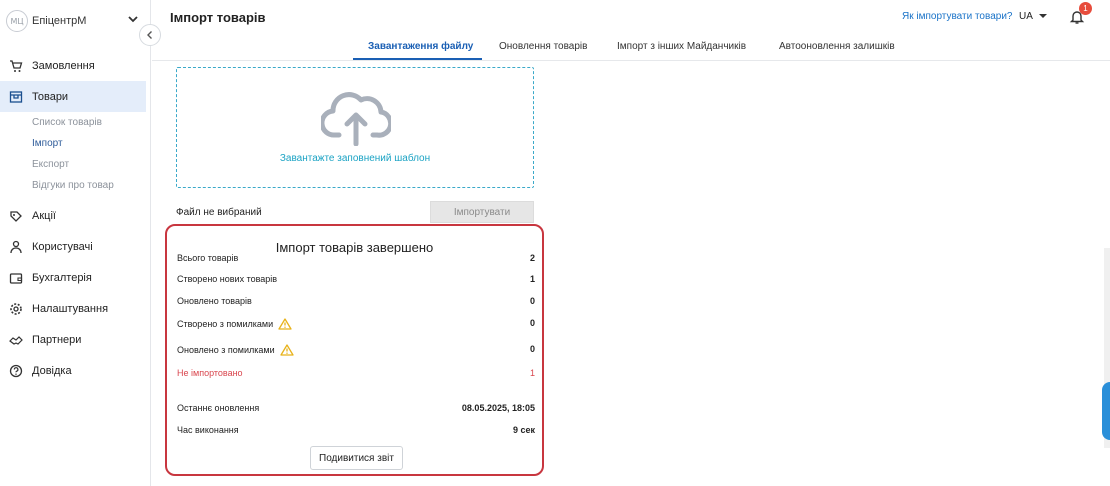 The width and height of the screenshot is (1110, 486). What do you see at coordinates (50, 96) in the screenshot?
I see `sidebar-item-label: Товари` at bounding box center [50, 96].